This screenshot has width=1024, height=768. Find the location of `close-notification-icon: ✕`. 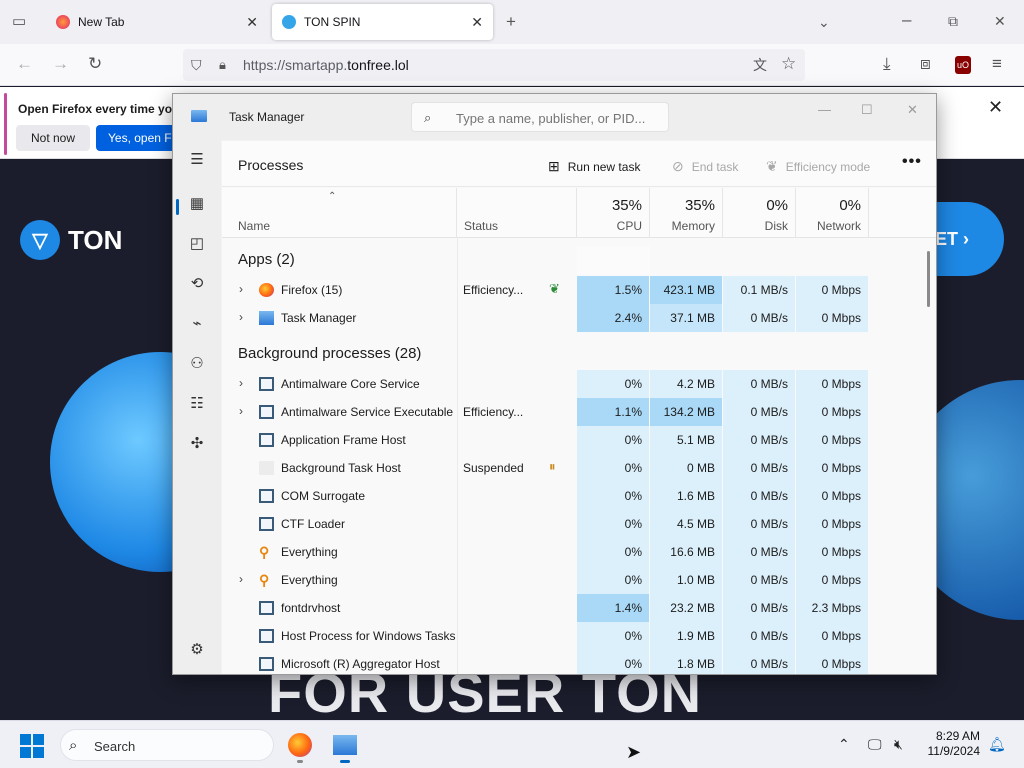

close-notification-icon: ✕ is located at coordinates (995, 107).